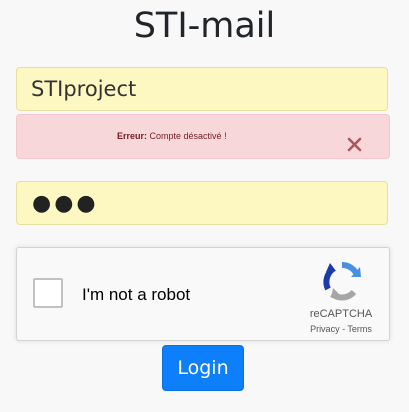 This screenshot has height=412, width=409. I want to click on username-field, so click(202, 89).